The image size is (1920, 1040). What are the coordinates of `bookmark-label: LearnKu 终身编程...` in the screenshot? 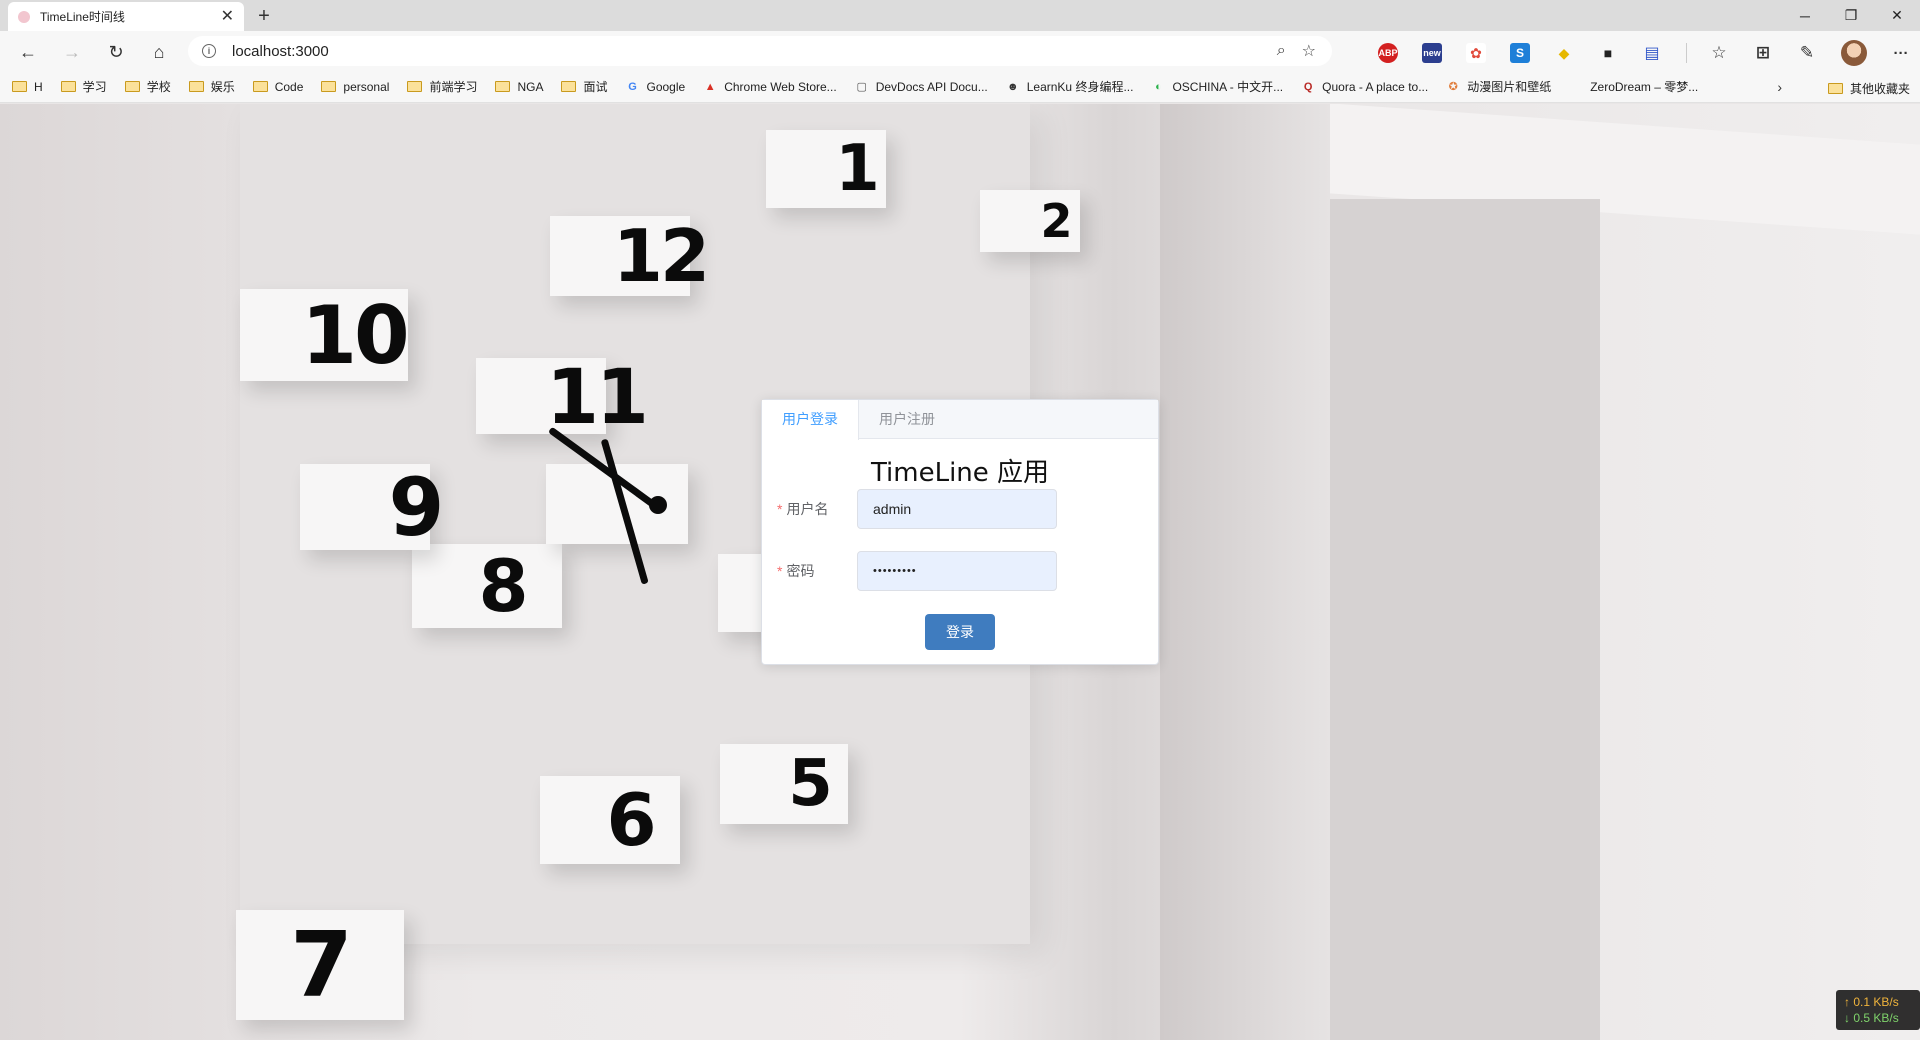 It's located at (1080, 87).